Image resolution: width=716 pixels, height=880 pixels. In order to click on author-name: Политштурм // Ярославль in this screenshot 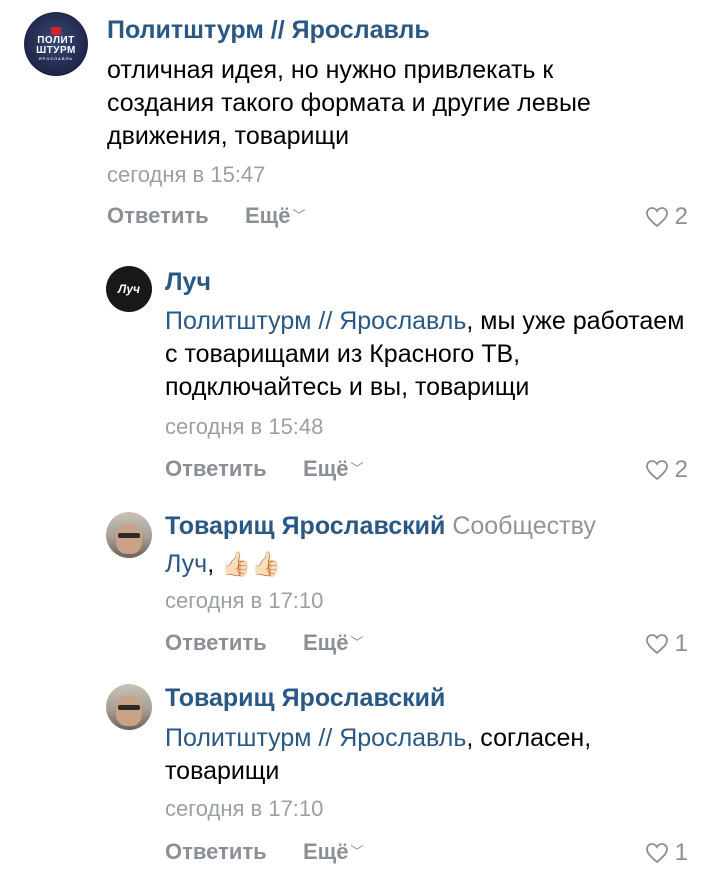, I will do `click(268, 30)`.